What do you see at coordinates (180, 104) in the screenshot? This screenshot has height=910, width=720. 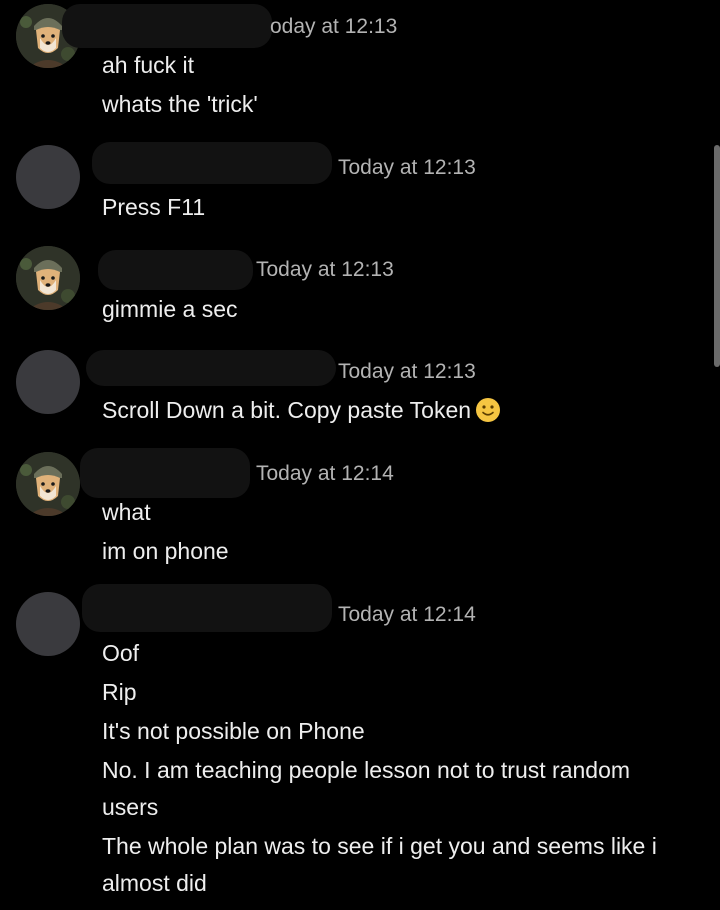 I see `message-text: whats the 'trick'` at bounding box center [180, 104].